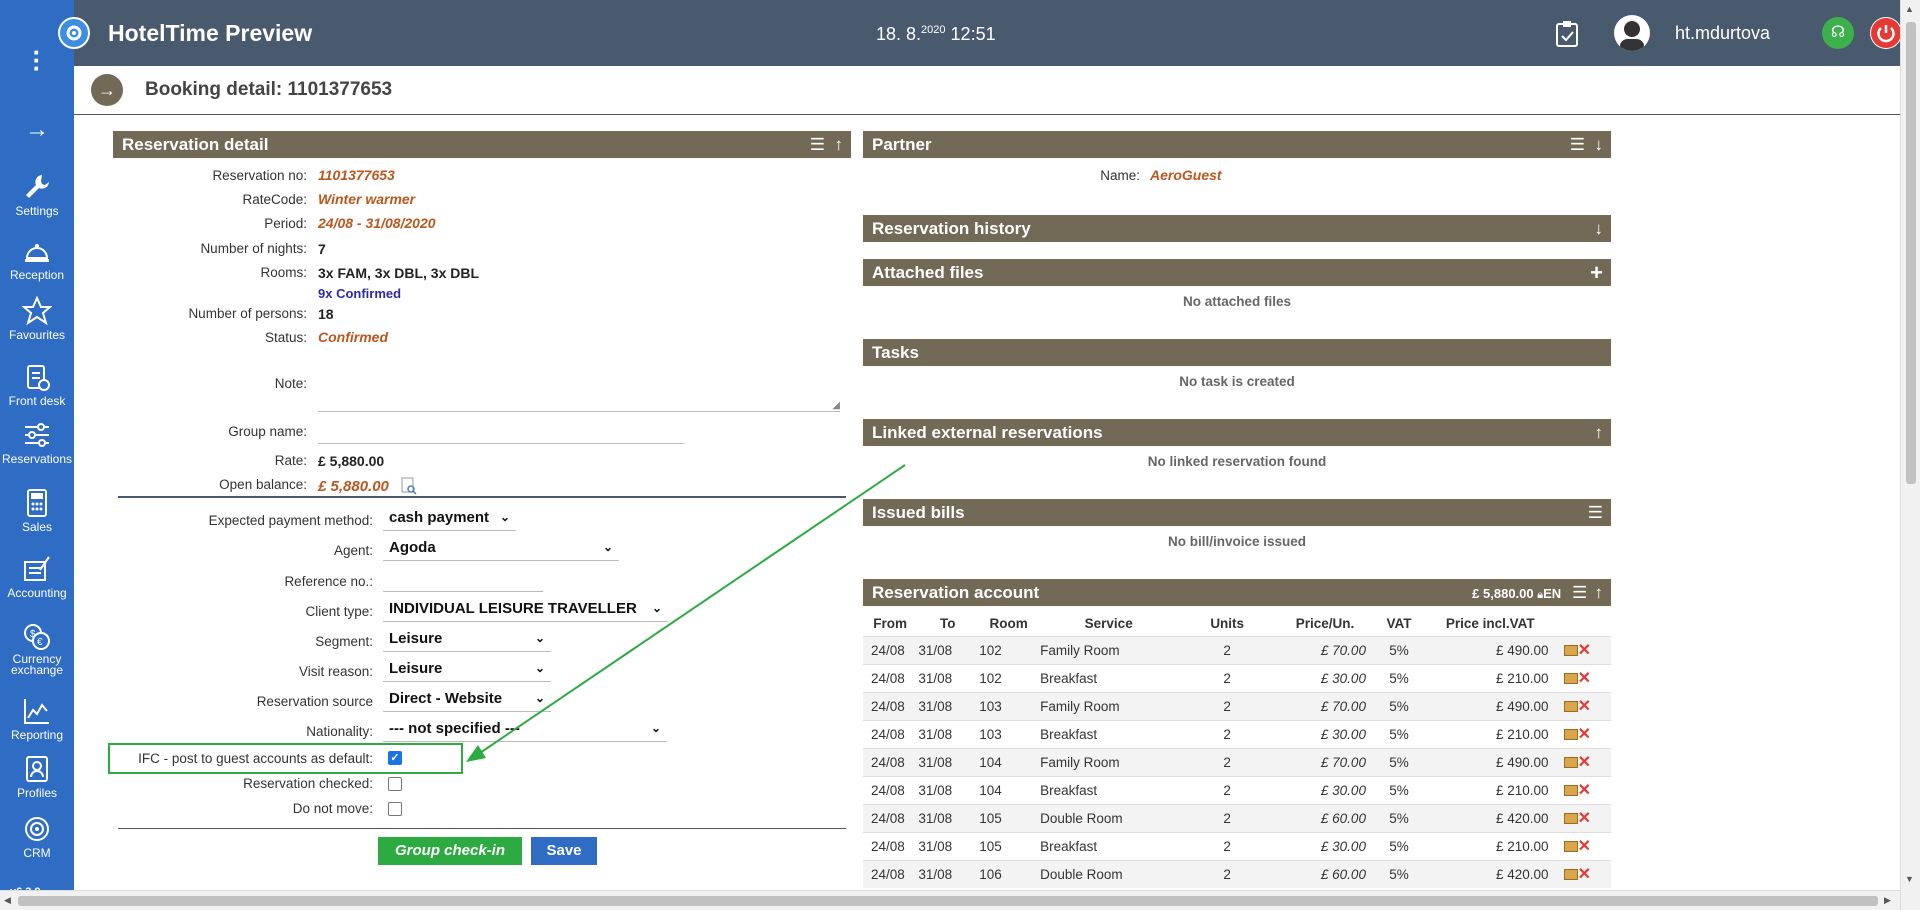 Image resolution: width=1920 pixels, height=910 pixels. I want to click on sidebar-item-favourites: Favourites, so click(37, 318).